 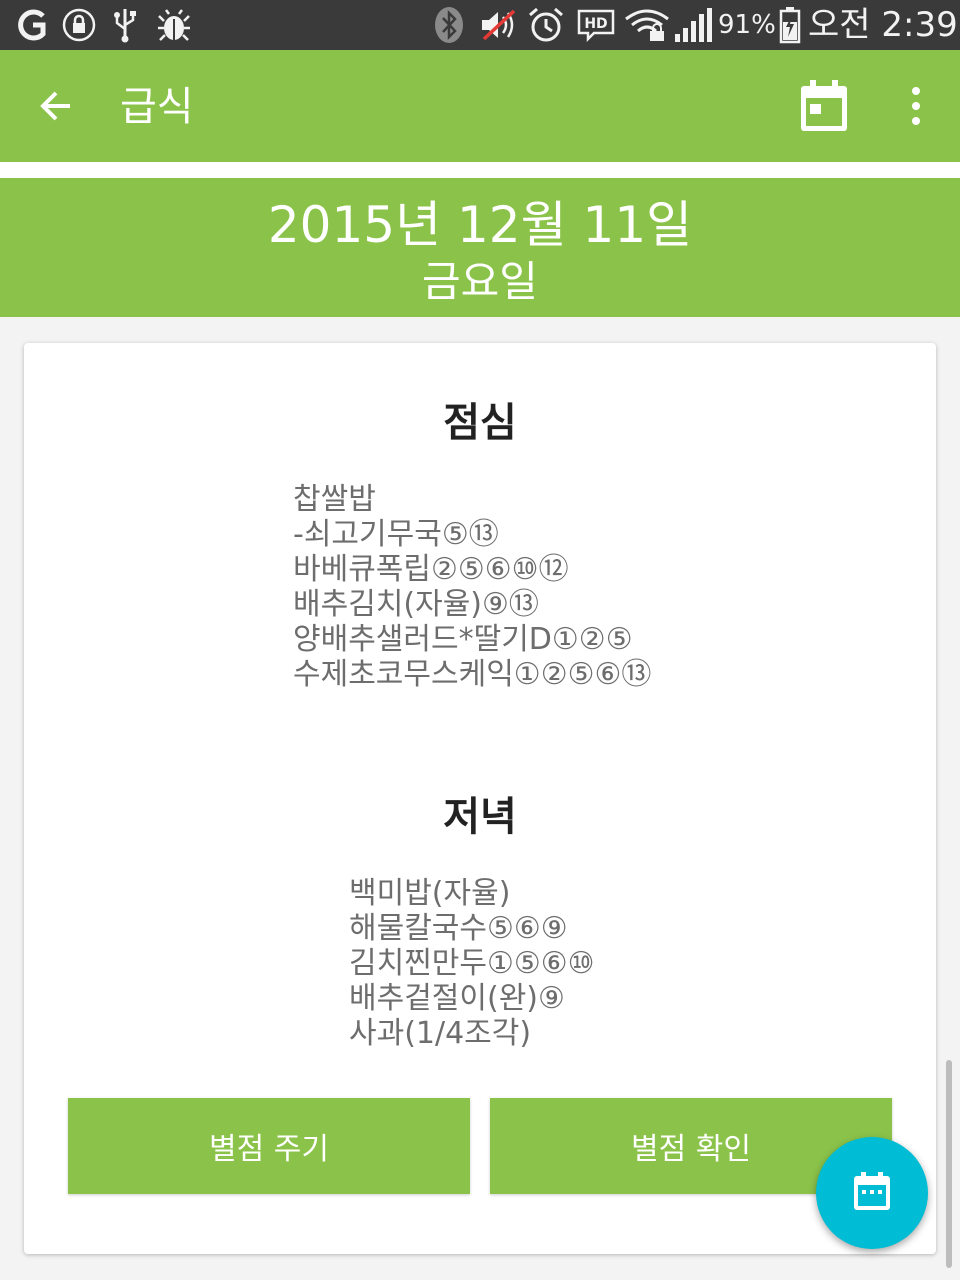 What do you see at coordinates (480, 225) in the screenshot?
I see `date-label: 2015년 12월 11일` at bounding box center [480, 225].